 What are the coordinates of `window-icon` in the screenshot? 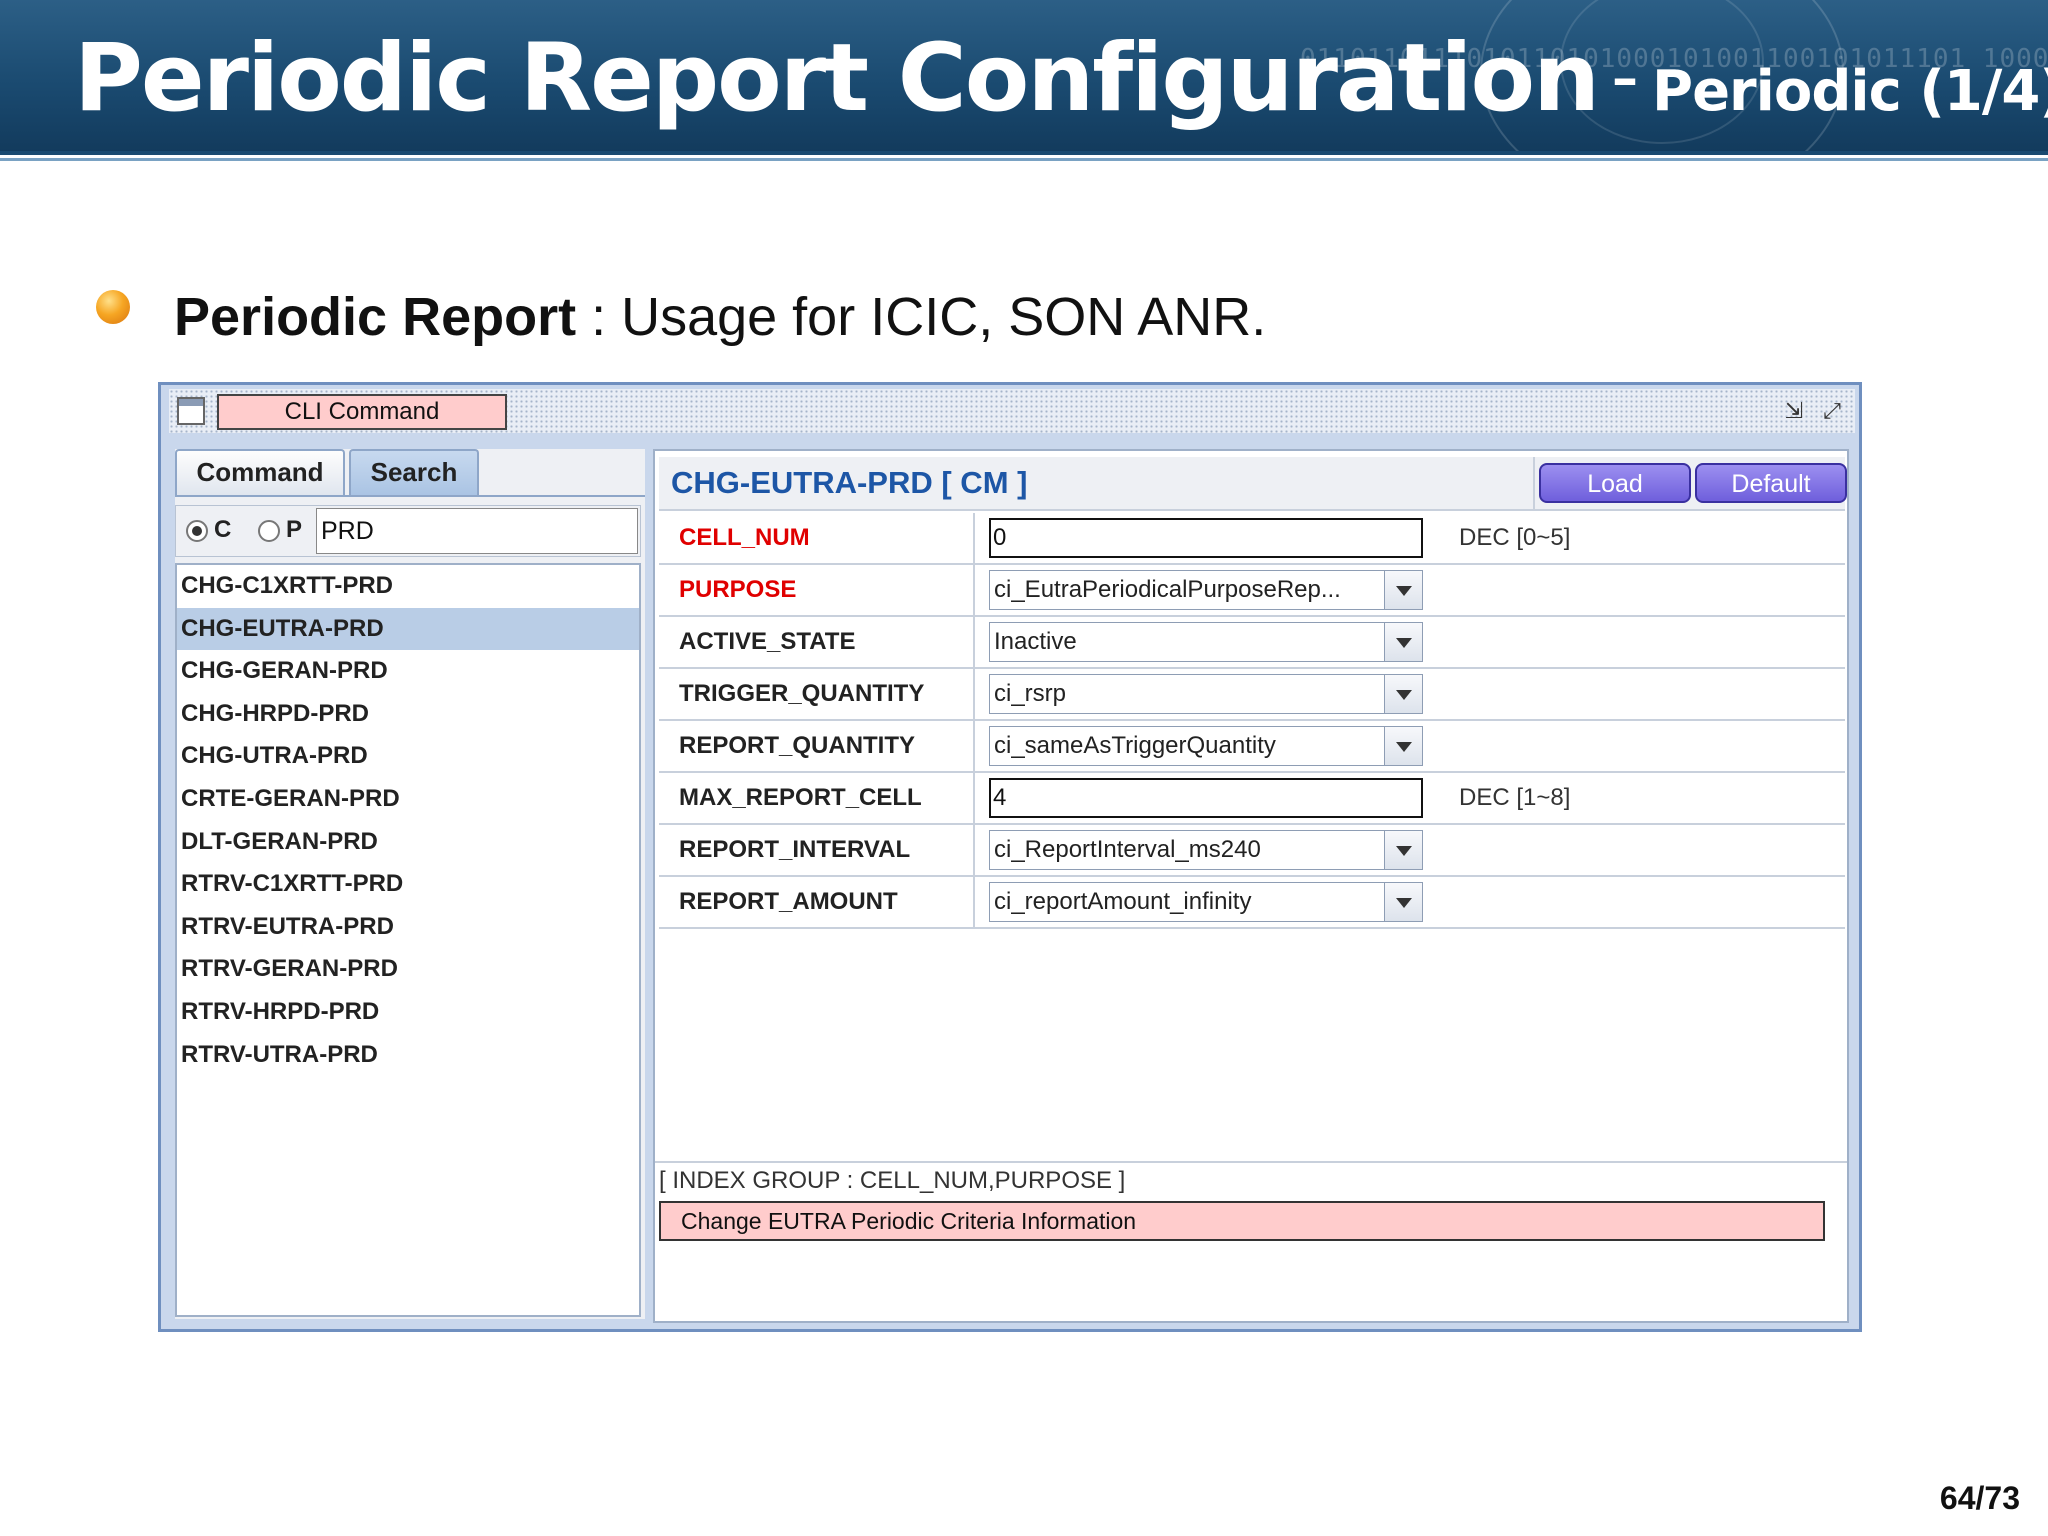 It's located at (191, 411).